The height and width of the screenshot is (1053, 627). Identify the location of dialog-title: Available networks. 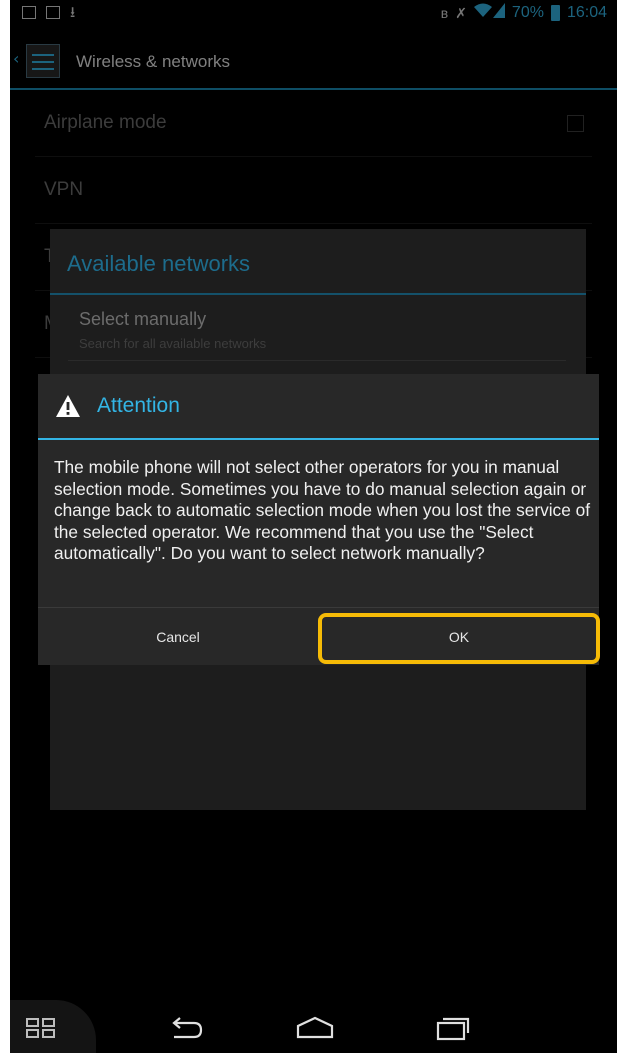
(159, 263).